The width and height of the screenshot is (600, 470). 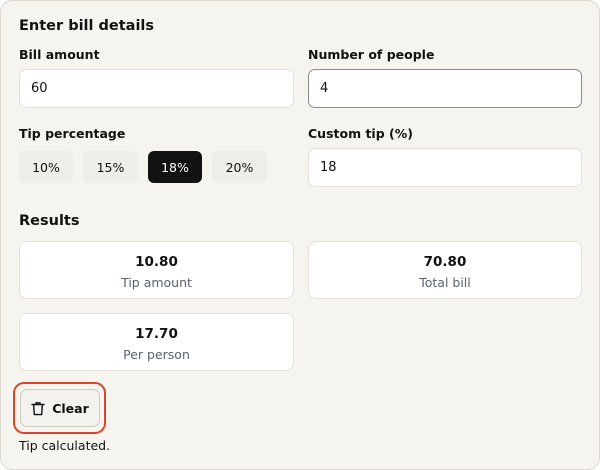 I want to click on people-input, so click(x=445, y=88).